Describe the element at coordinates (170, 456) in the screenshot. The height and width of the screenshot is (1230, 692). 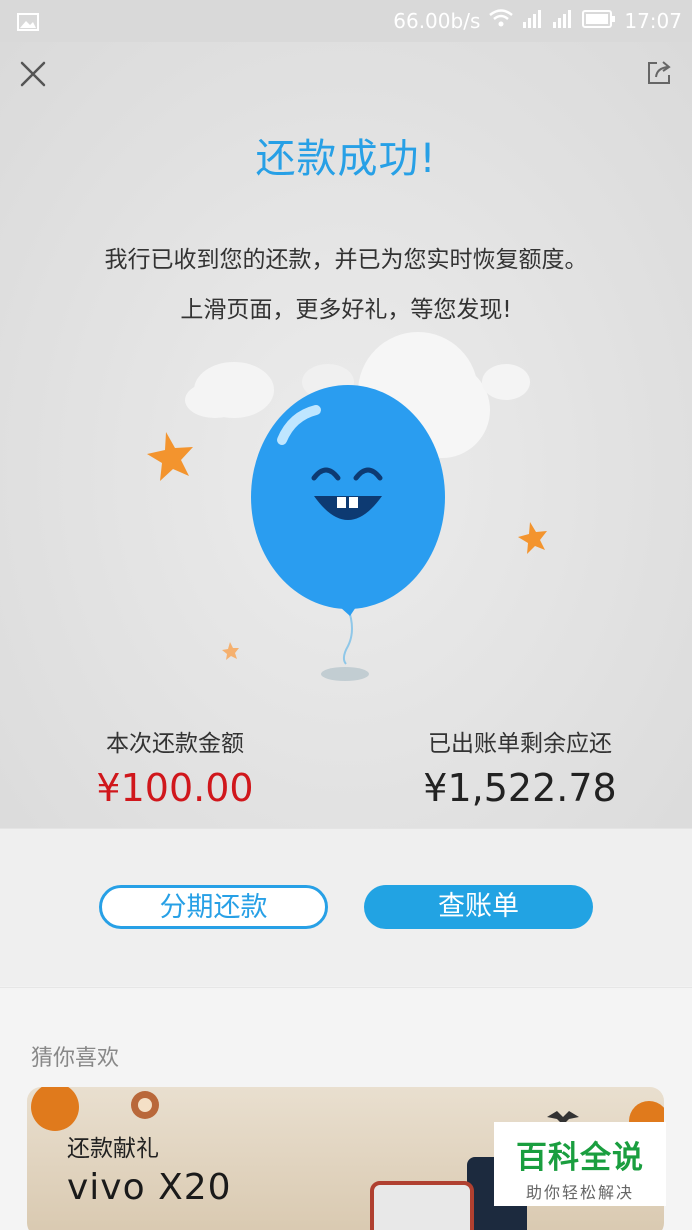
I see `star-orange-large` at that location.